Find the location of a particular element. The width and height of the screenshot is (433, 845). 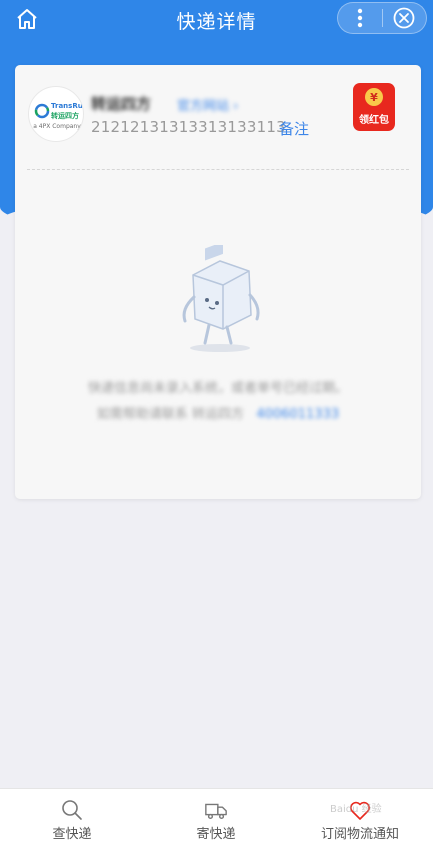

truck-icon is located at coordinates (216, 811).